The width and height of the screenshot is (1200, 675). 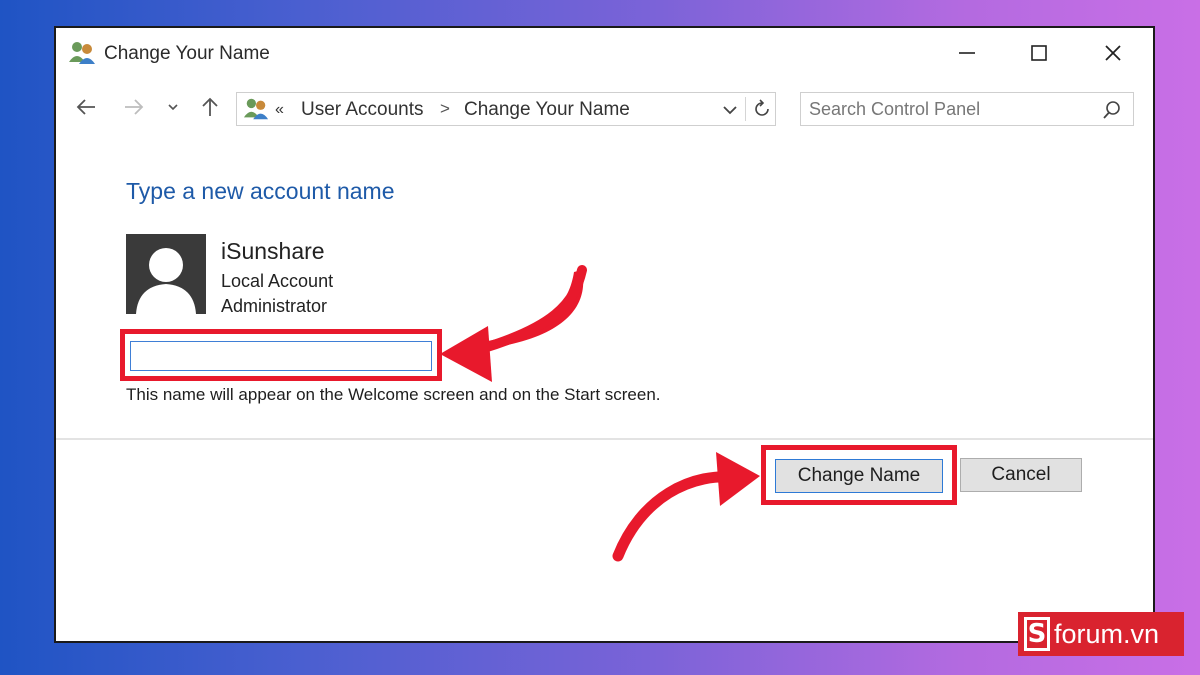 I want to click on minimize-icon, so click(x=967, y=53).